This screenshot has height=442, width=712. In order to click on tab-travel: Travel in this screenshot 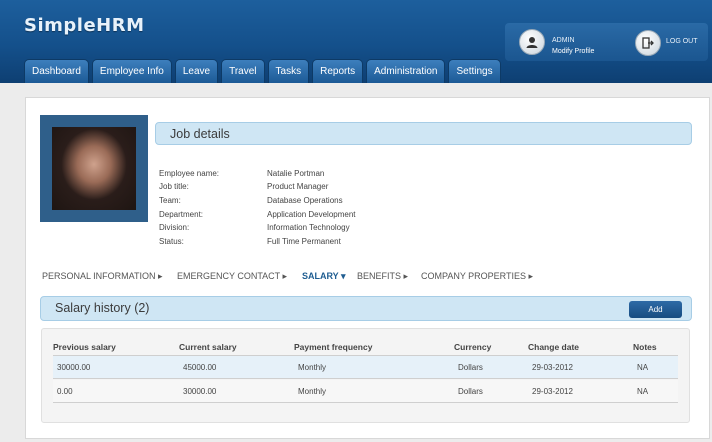, I will do `click(243, 71)`.